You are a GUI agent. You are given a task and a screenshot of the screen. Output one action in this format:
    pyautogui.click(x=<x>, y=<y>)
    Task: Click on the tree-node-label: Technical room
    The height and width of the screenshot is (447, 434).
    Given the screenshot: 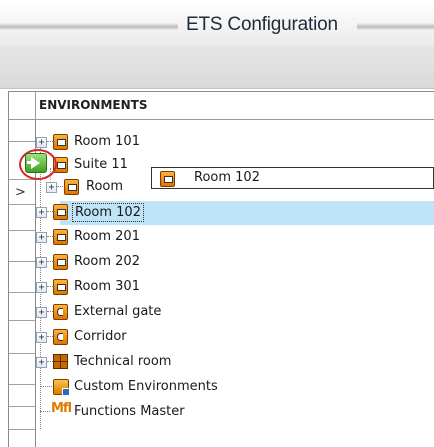 What is the action you would take?
    pyautogui.click(x=123, y=361)
    